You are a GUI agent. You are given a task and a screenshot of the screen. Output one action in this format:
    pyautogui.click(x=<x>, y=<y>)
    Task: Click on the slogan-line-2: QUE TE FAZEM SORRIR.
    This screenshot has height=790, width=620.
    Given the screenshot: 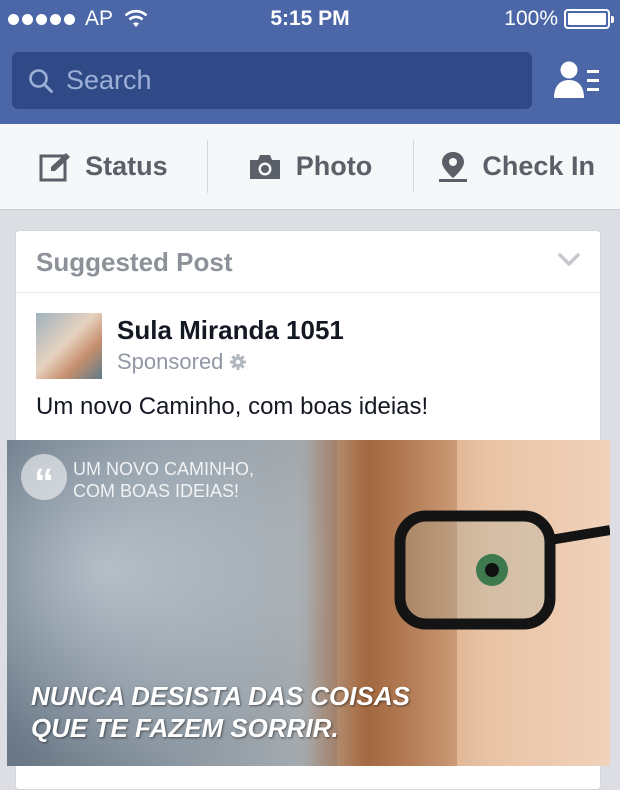 What is the action you would take?
    pyautogui.click(x=185, y=728)
    